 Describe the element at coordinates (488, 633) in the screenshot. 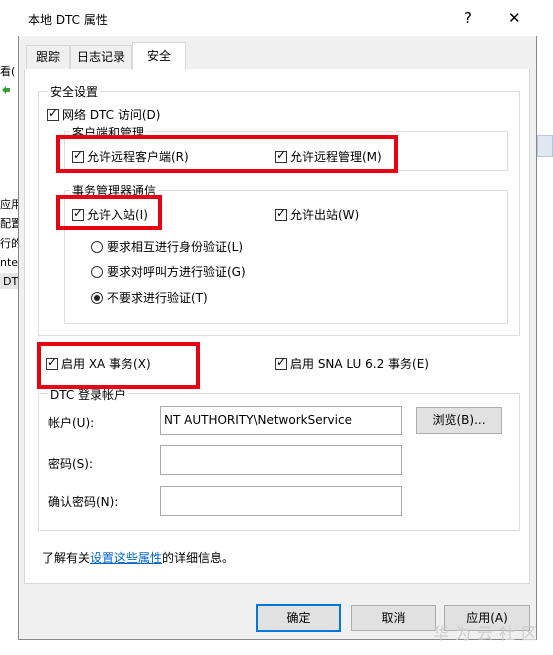

I see `watermark: 华为云社区` at that location.